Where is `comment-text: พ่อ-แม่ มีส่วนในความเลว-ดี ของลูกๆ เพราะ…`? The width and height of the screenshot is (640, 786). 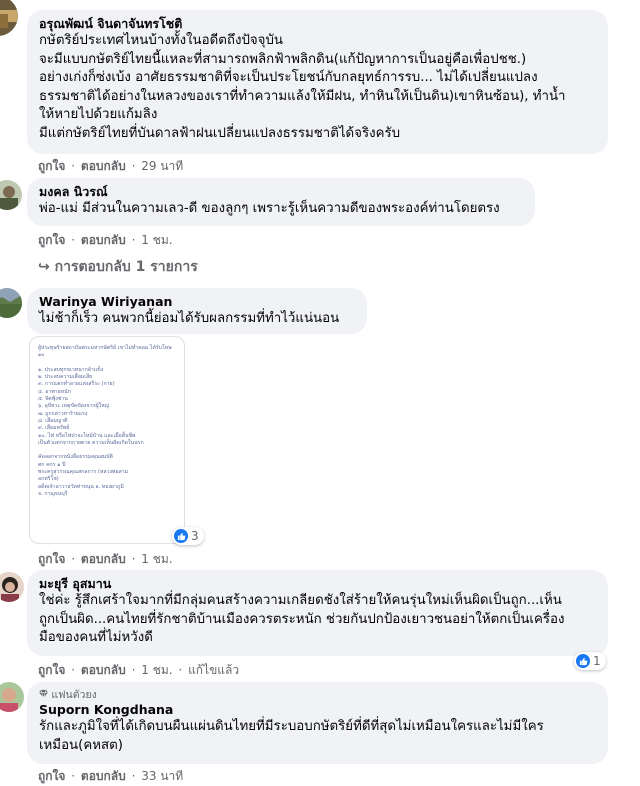 comment-text: พ่อ-แม่ มีส่วนในความเลว-ดี ของลูกๆ เพราะ… is located at coordinates (269, 208).